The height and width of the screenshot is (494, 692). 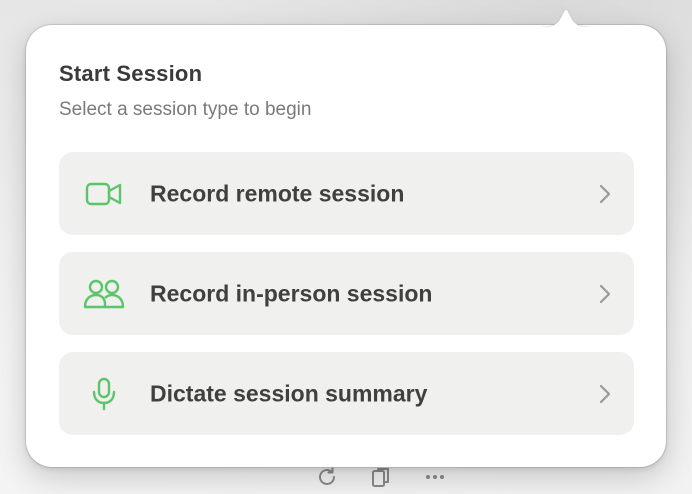 What do you see at coordinates (381, 477) in the screenshot?
I see `documents-icon` at bounding box center [381, 477].